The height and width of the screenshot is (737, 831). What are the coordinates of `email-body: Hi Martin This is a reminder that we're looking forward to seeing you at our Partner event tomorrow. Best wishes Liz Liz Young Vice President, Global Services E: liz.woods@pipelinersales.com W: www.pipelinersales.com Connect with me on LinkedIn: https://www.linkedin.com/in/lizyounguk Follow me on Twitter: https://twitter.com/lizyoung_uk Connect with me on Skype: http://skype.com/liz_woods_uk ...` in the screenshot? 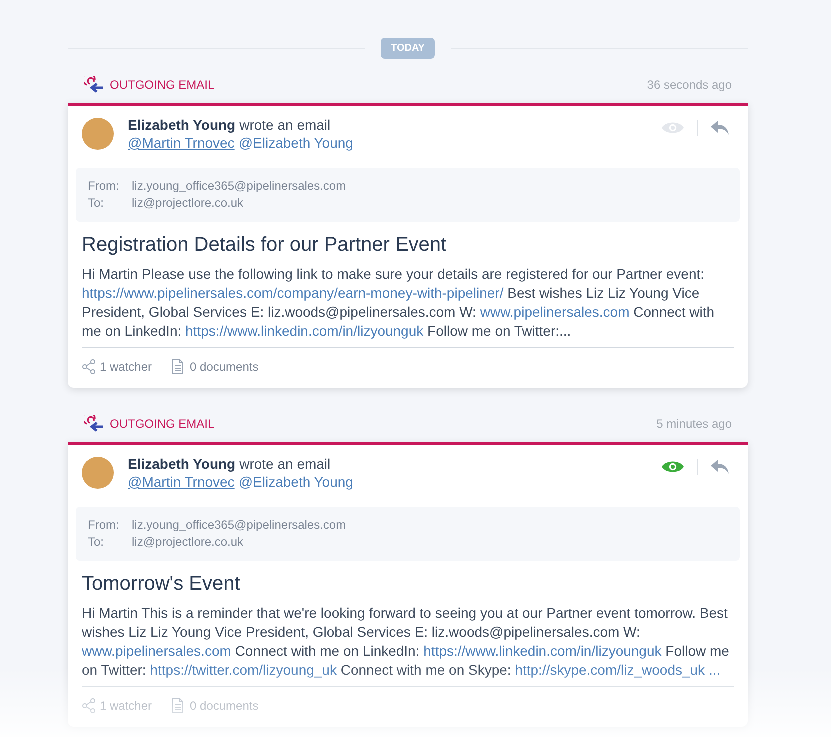 It's located at (406, 642).